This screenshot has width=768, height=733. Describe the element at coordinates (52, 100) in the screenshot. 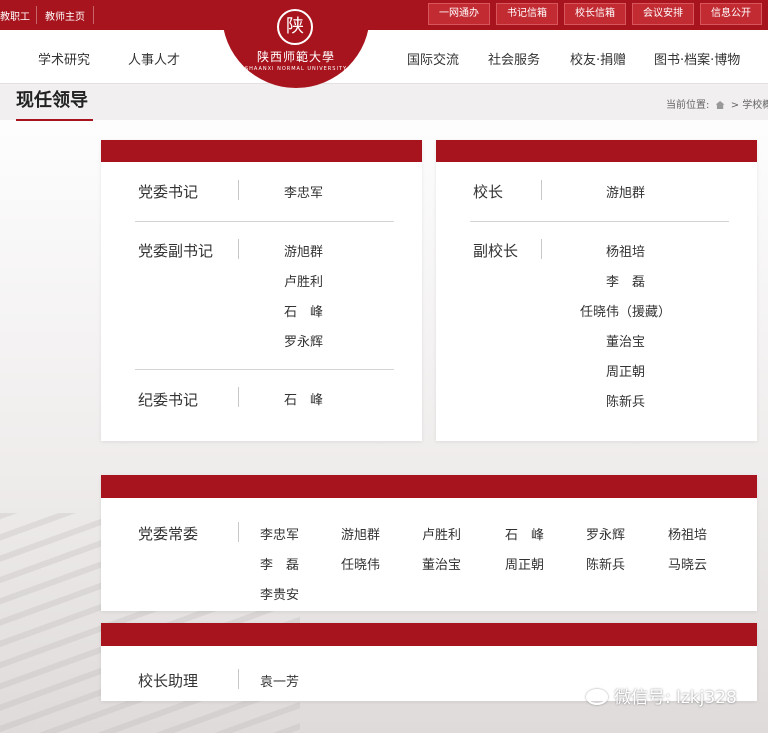

I see `page-title: 现任领导` at that location.